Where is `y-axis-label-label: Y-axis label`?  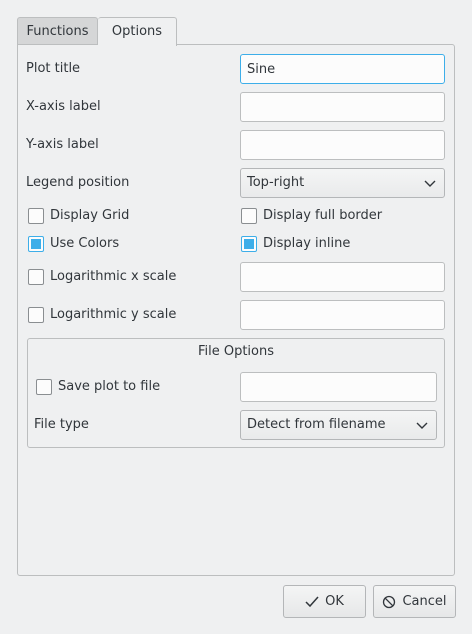
y-axis-label-label: Y-axis label is located at coordinates (62, 144).